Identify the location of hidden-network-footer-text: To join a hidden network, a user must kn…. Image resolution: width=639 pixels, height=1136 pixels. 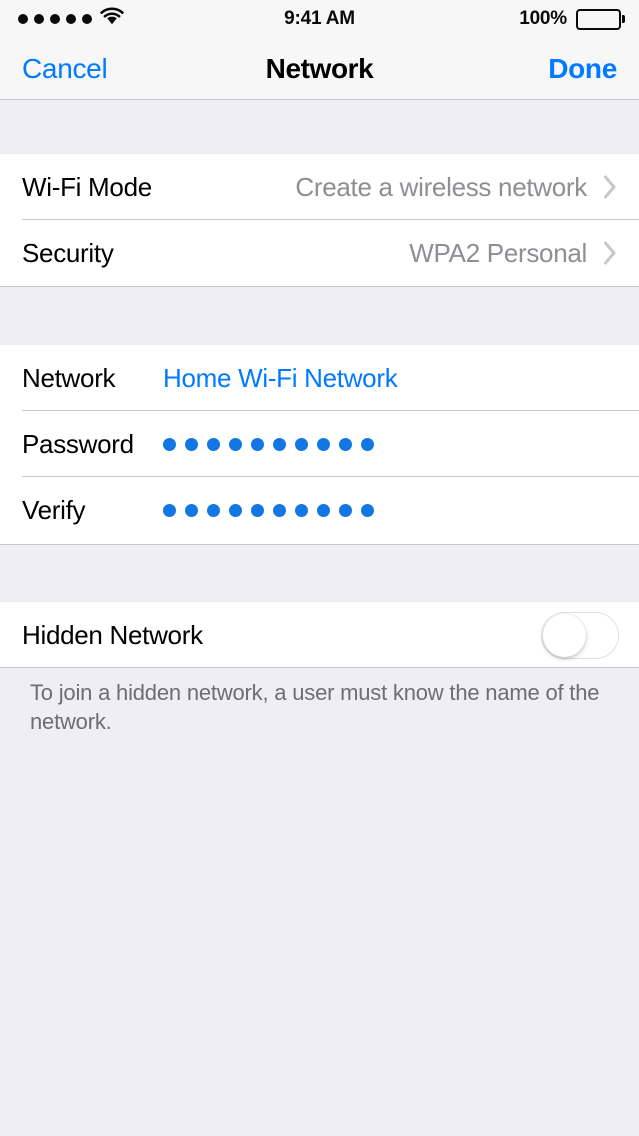
(315, 707).